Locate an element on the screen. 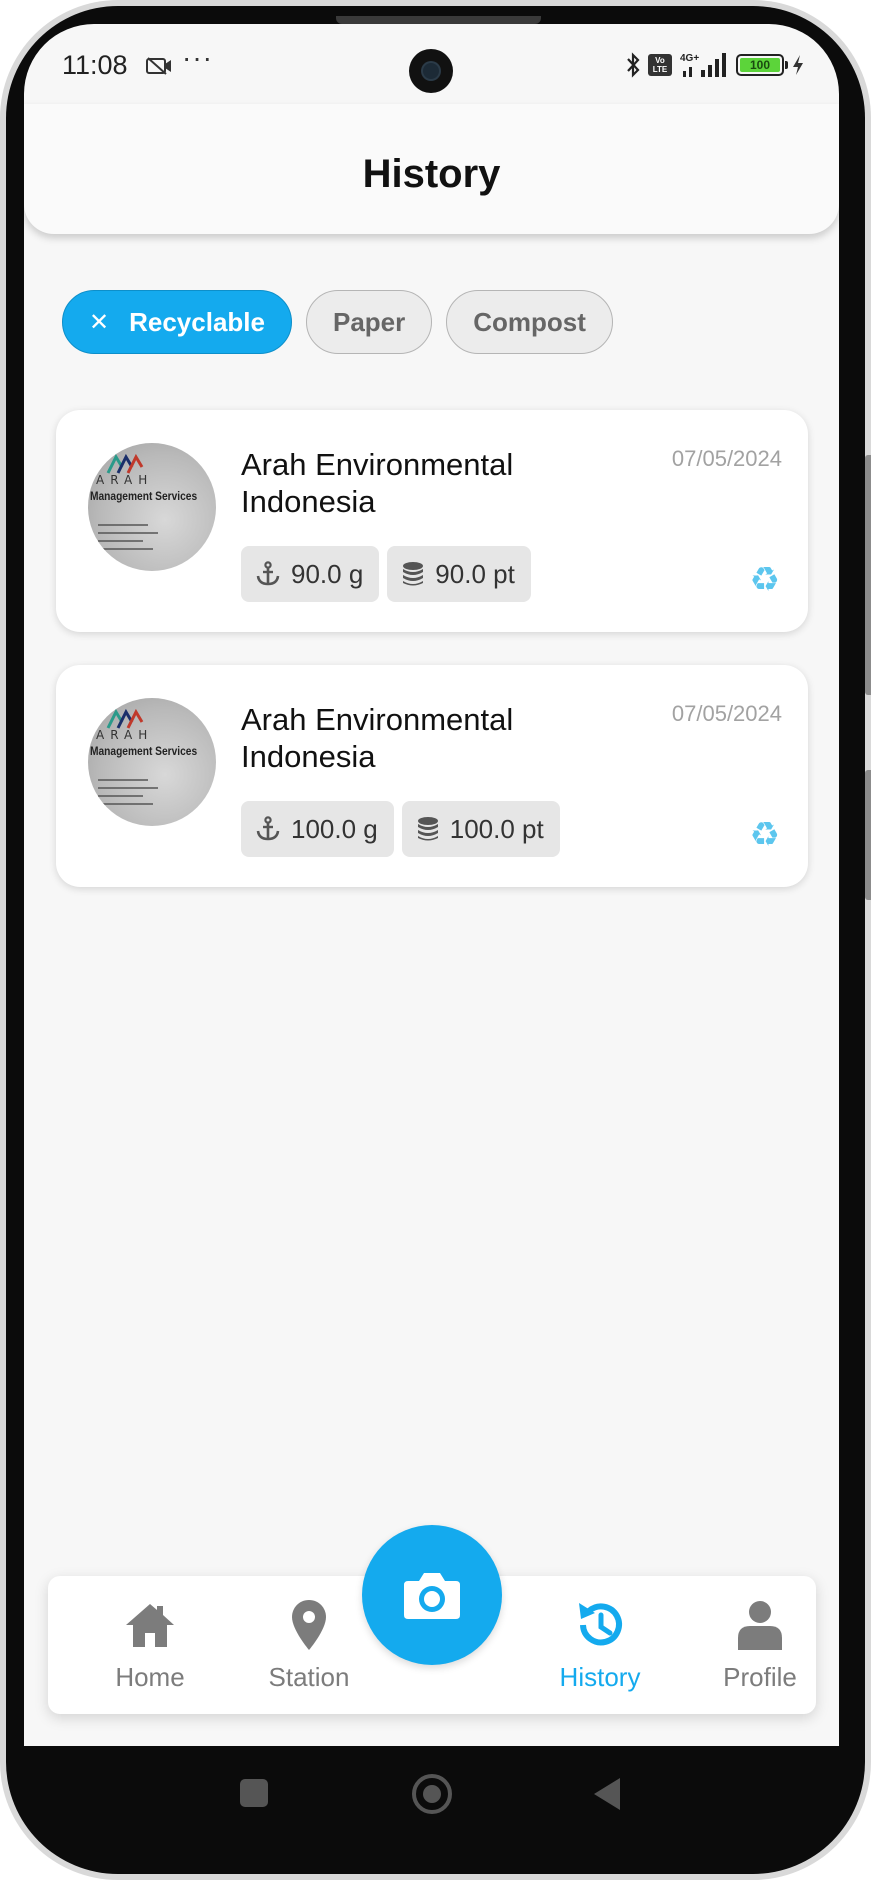  system-navigation-bar is located at coordinates (431, 1796).